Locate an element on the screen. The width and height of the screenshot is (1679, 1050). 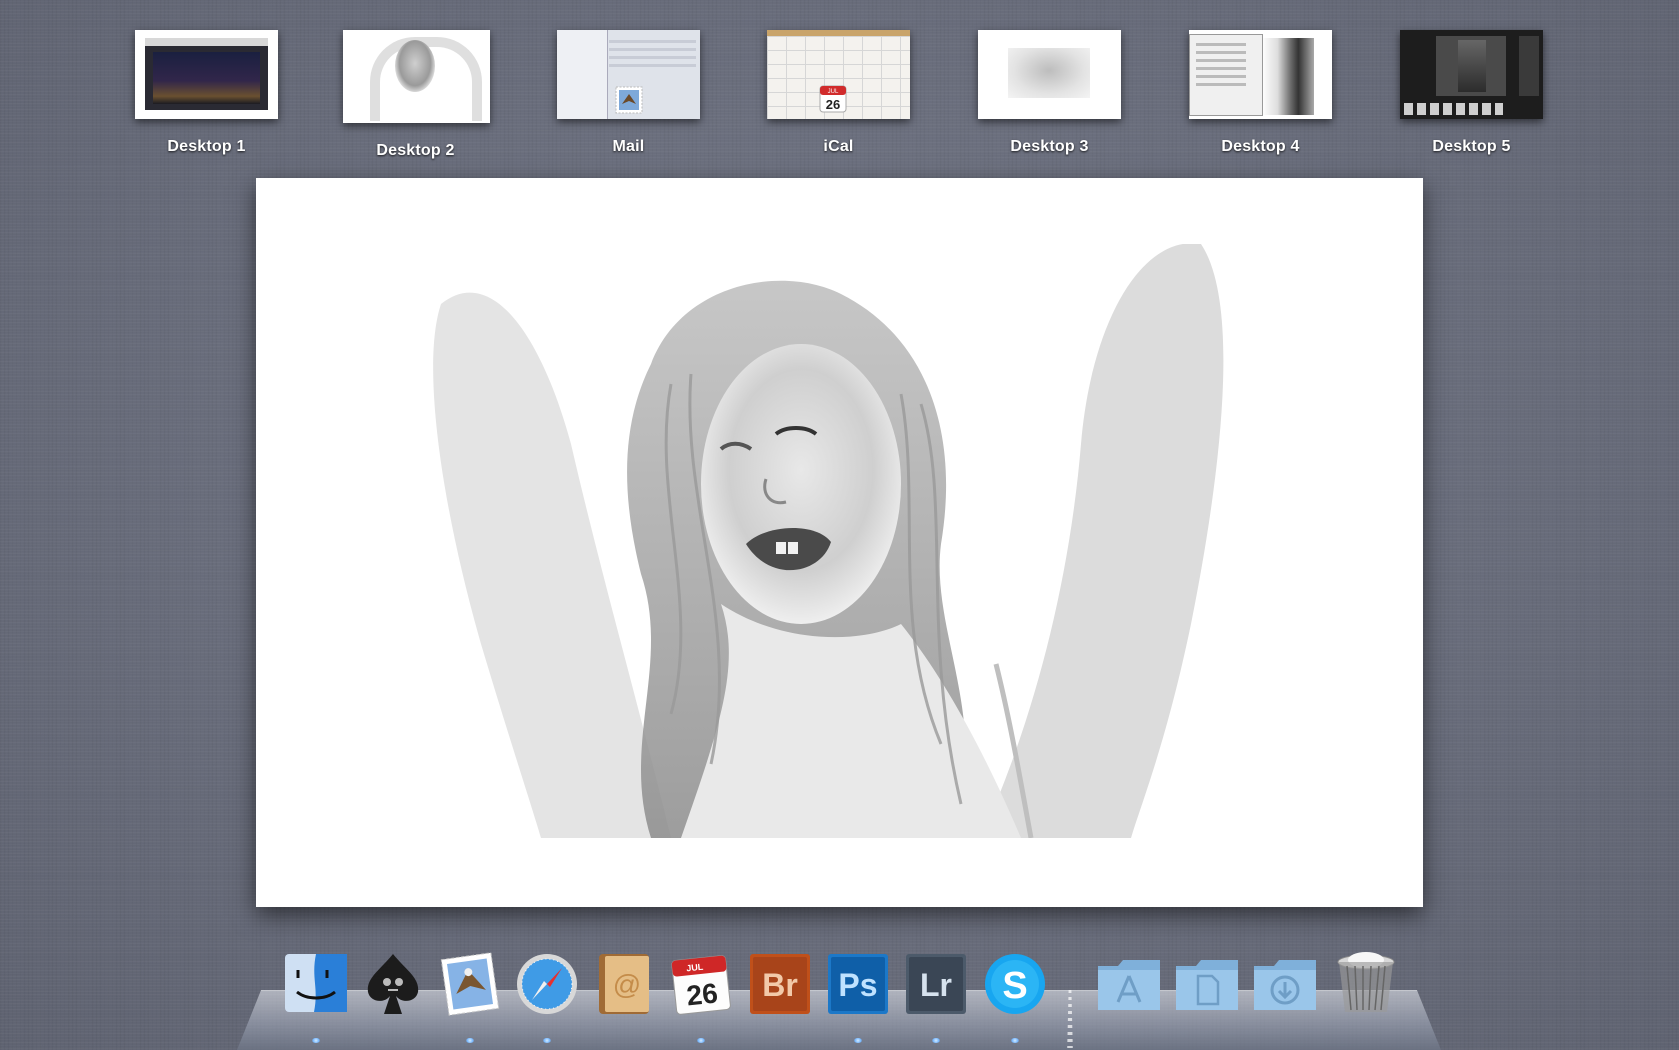
dock-item-bridge: Br is located at coordinates (780, 983).